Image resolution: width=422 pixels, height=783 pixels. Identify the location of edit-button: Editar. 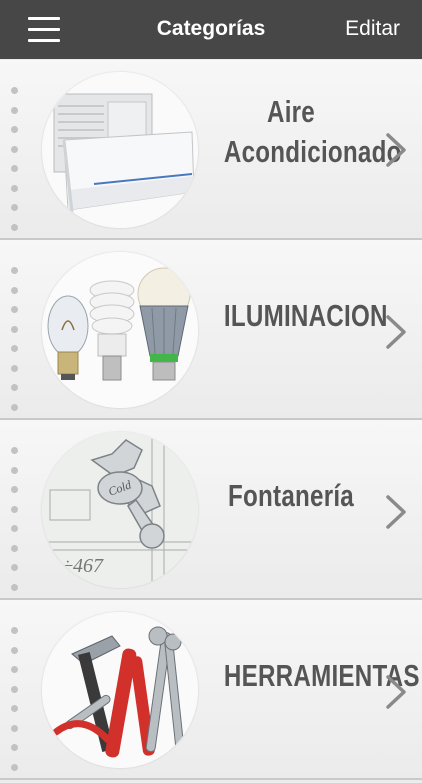
(372, 29).